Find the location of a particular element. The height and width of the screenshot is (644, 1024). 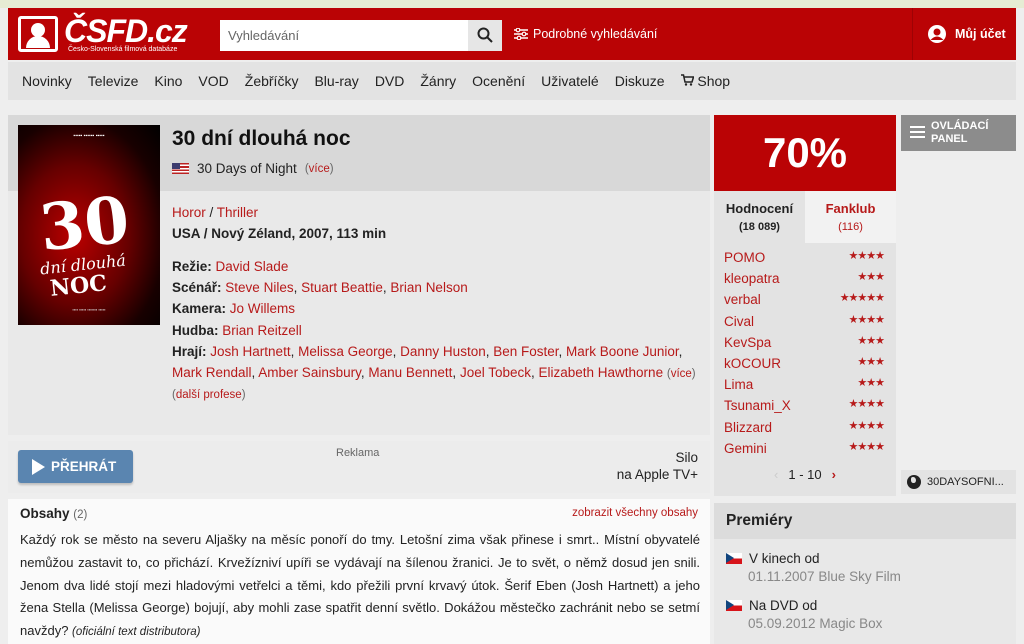

crew-music-row: Hudba: Brian Reitzell is located at coordinates (437, 330).